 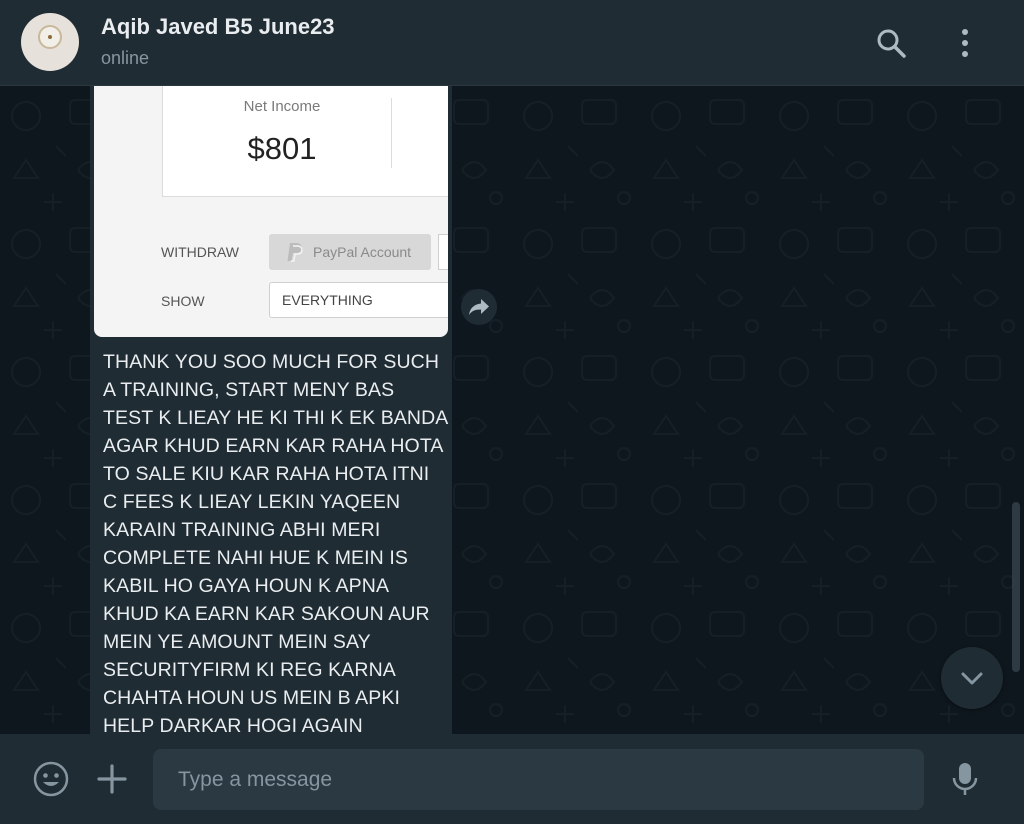 What do you see at coordinates (295, 252) in the screenshot?
I see `paypal-icon` at bounding box center [295, 252].